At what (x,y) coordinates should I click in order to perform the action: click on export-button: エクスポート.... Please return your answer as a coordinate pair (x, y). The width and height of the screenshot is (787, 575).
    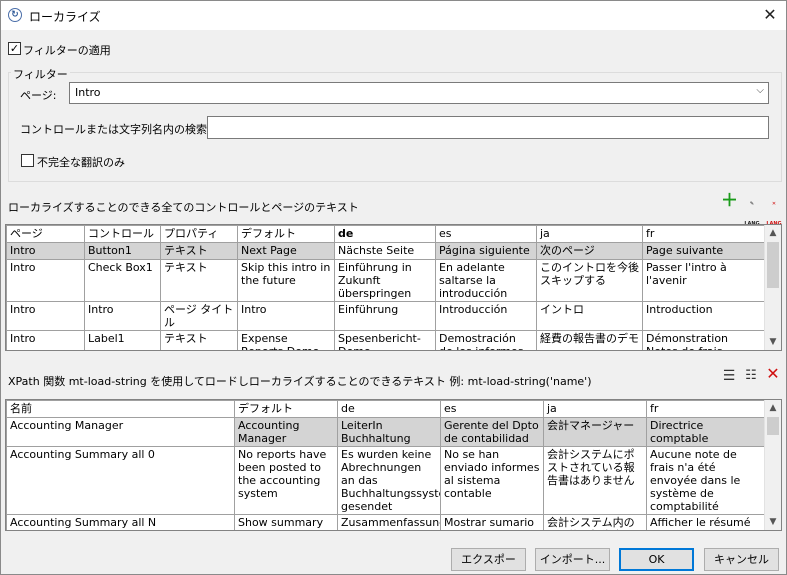
    Looking at the image, I should click on (488, 559).